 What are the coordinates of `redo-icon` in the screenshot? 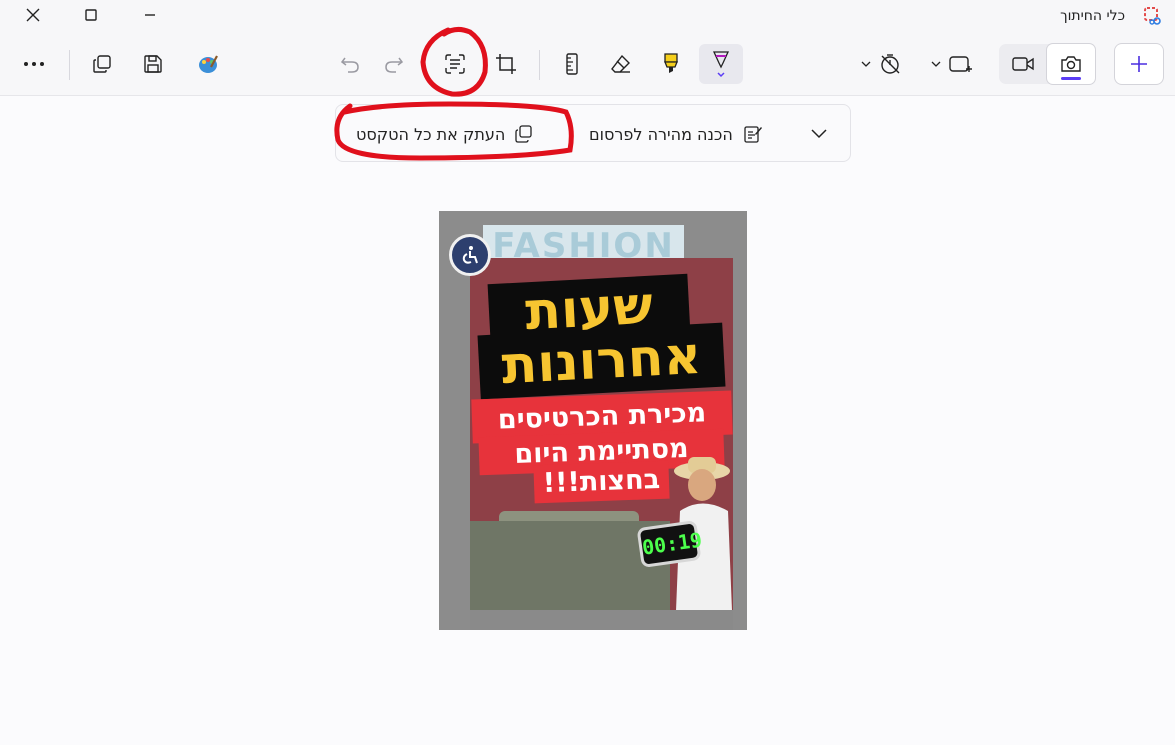 It's located at (394, 65).